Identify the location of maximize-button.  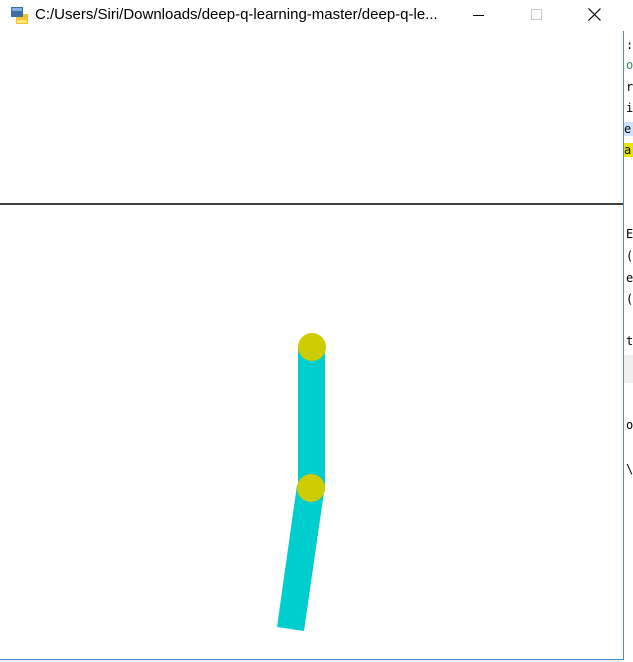
(536, 15).